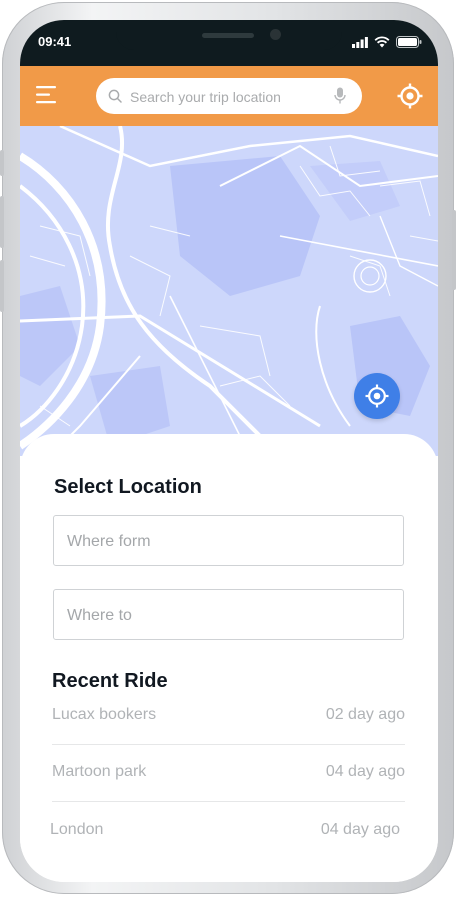 Image resolution: width=460 pixels, height=900 pixels. I want to click on status-bar: 09:41, so click(229, 43).